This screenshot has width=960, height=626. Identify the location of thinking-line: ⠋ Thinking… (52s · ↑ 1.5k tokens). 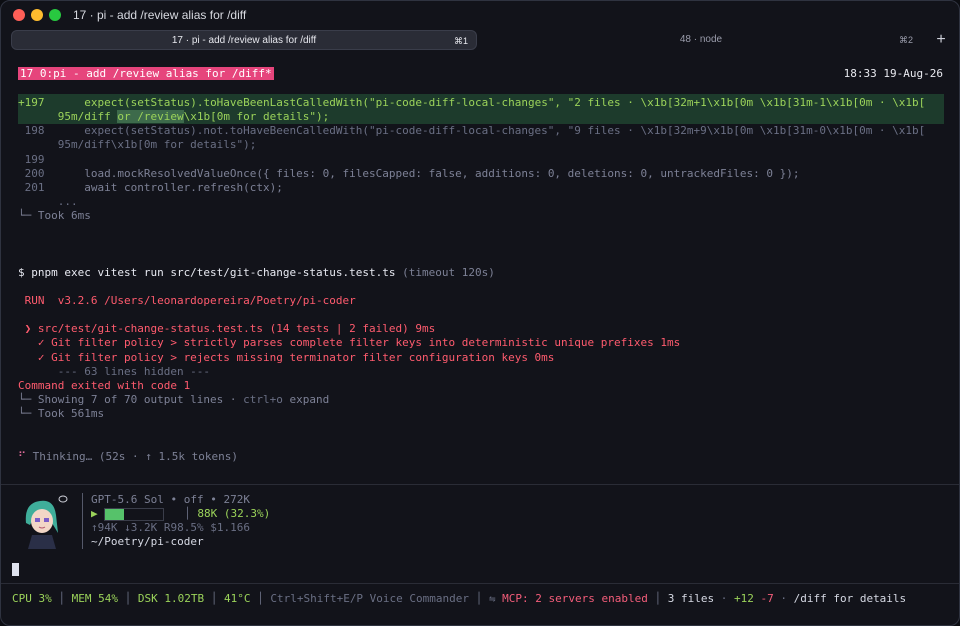
(480, 457).